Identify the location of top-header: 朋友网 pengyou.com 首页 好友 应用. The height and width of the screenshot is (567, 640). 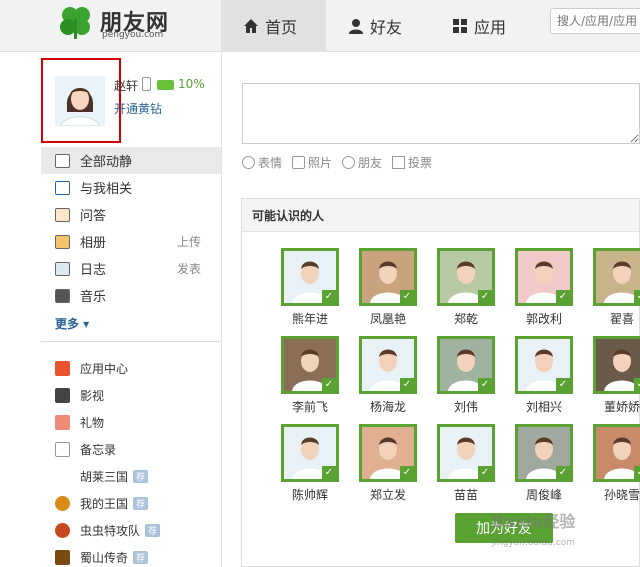
(320, 26).